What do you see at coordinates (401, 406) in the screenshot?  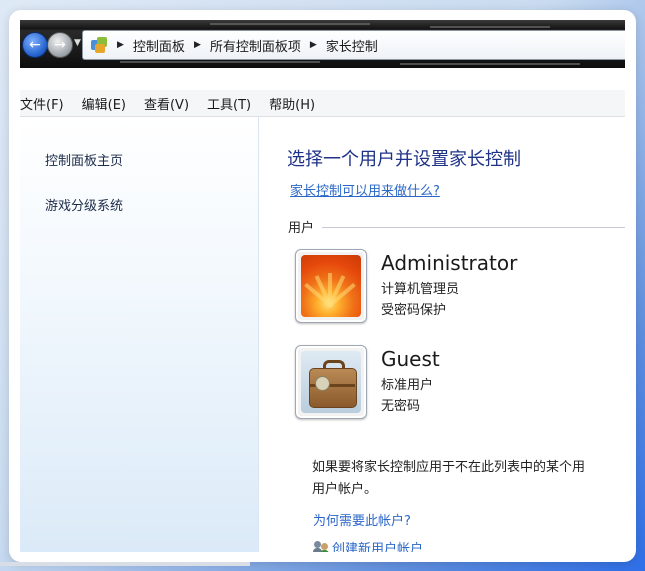 I see `user-status: 无密码` at bounding box center [401, 406].